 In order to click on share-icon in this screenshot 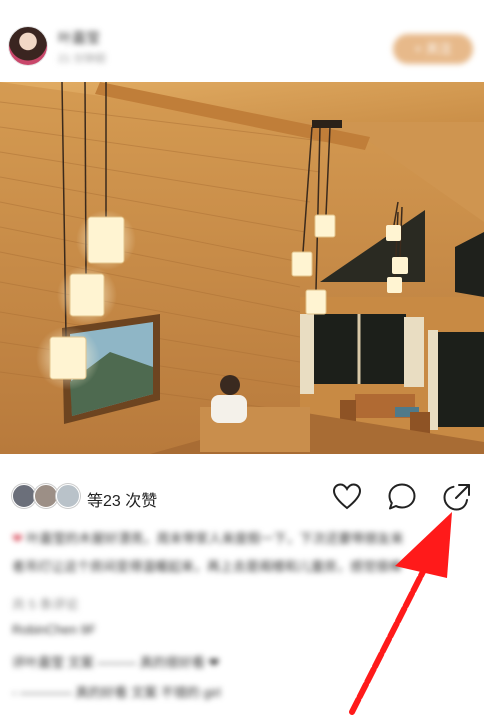, I will do `click(457, 497)`.